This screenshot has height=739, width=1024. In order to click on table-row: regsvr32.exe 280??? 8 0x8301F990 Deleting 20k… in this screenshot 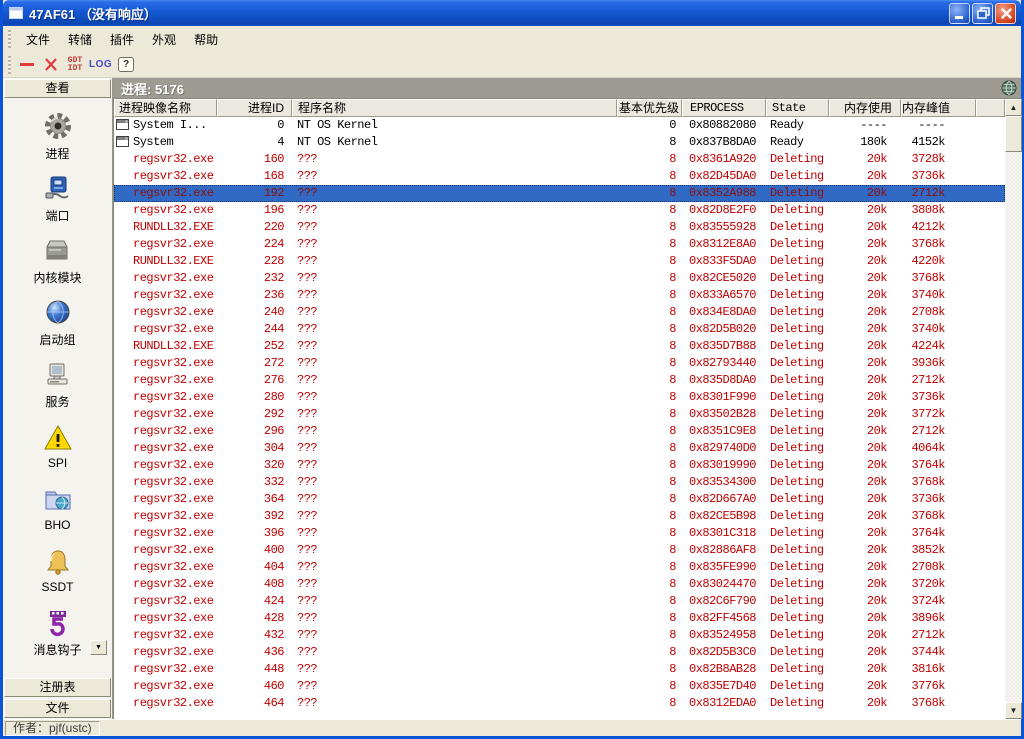, I will do `click(559, 397)`.